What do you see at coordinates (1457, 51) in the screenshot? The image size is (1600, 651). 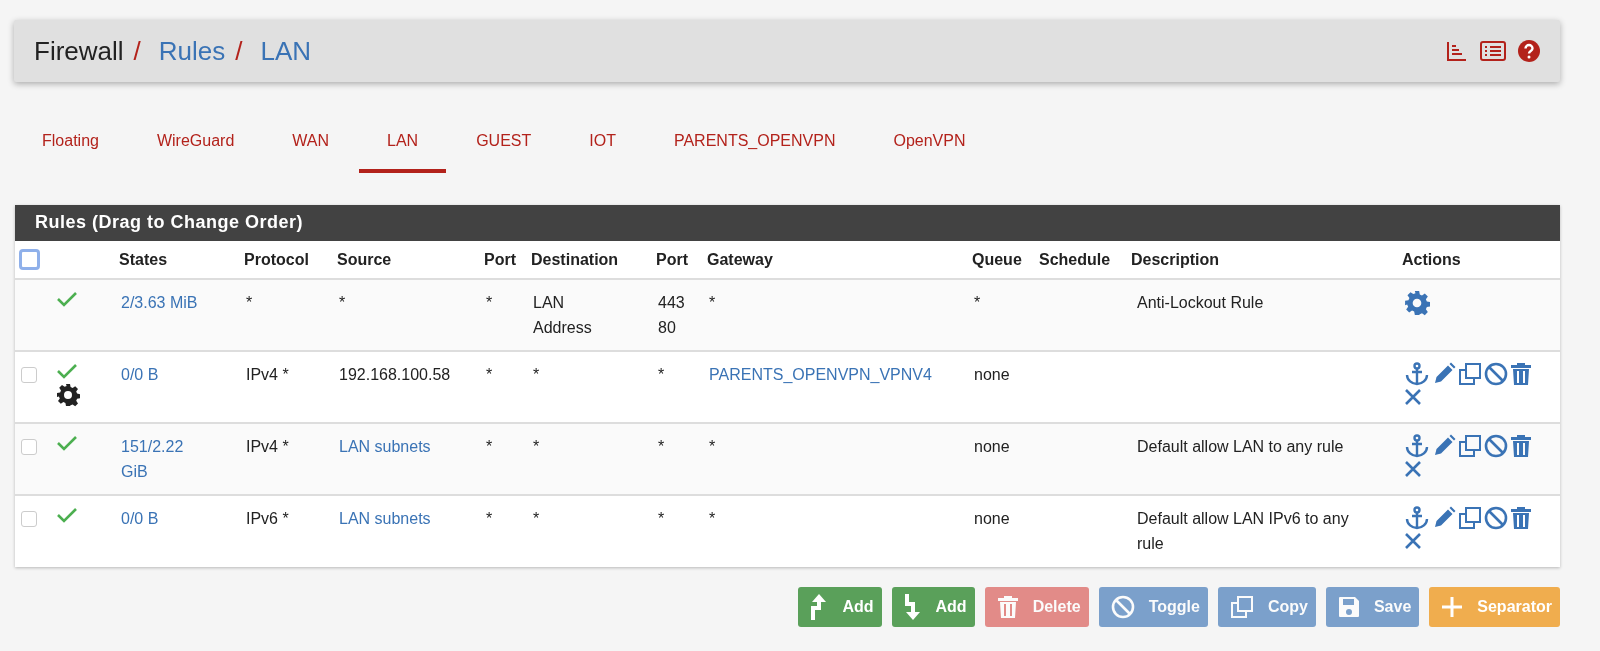 I see `chart-icon` at bounding box center [1457, 51].